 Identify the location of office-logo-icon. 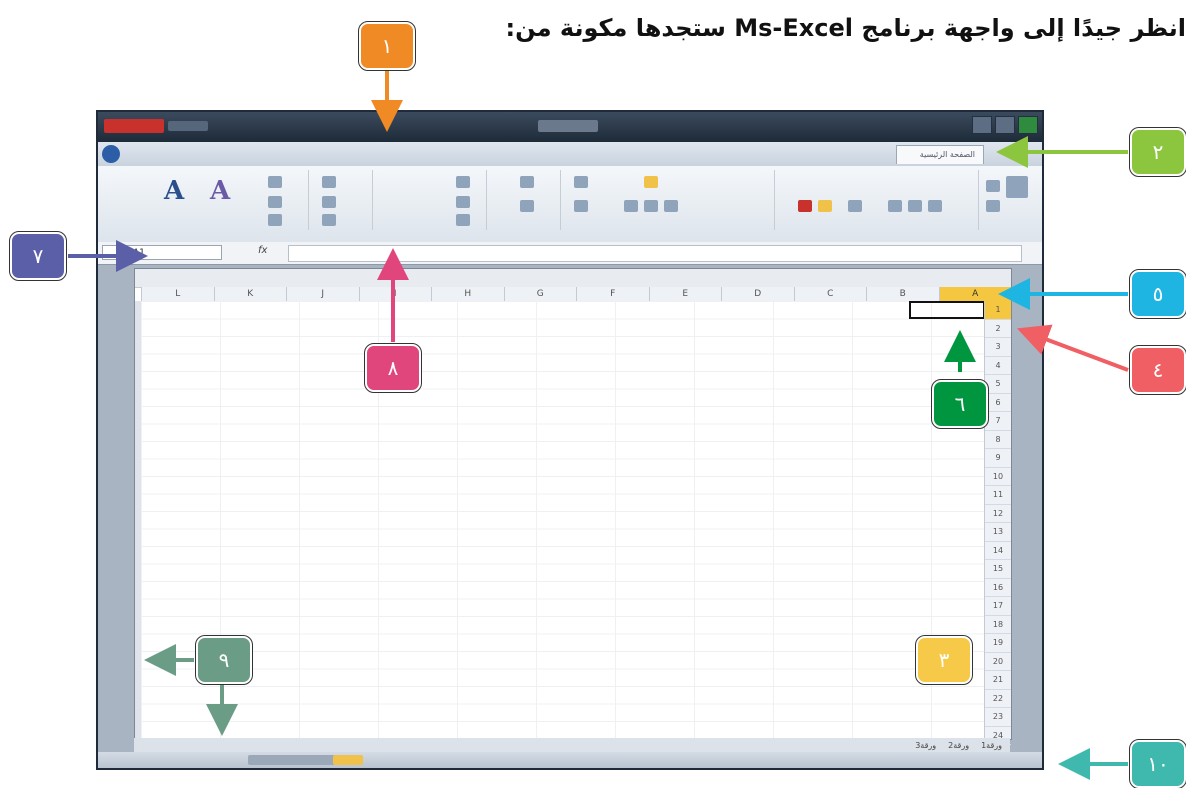
(134, 126).